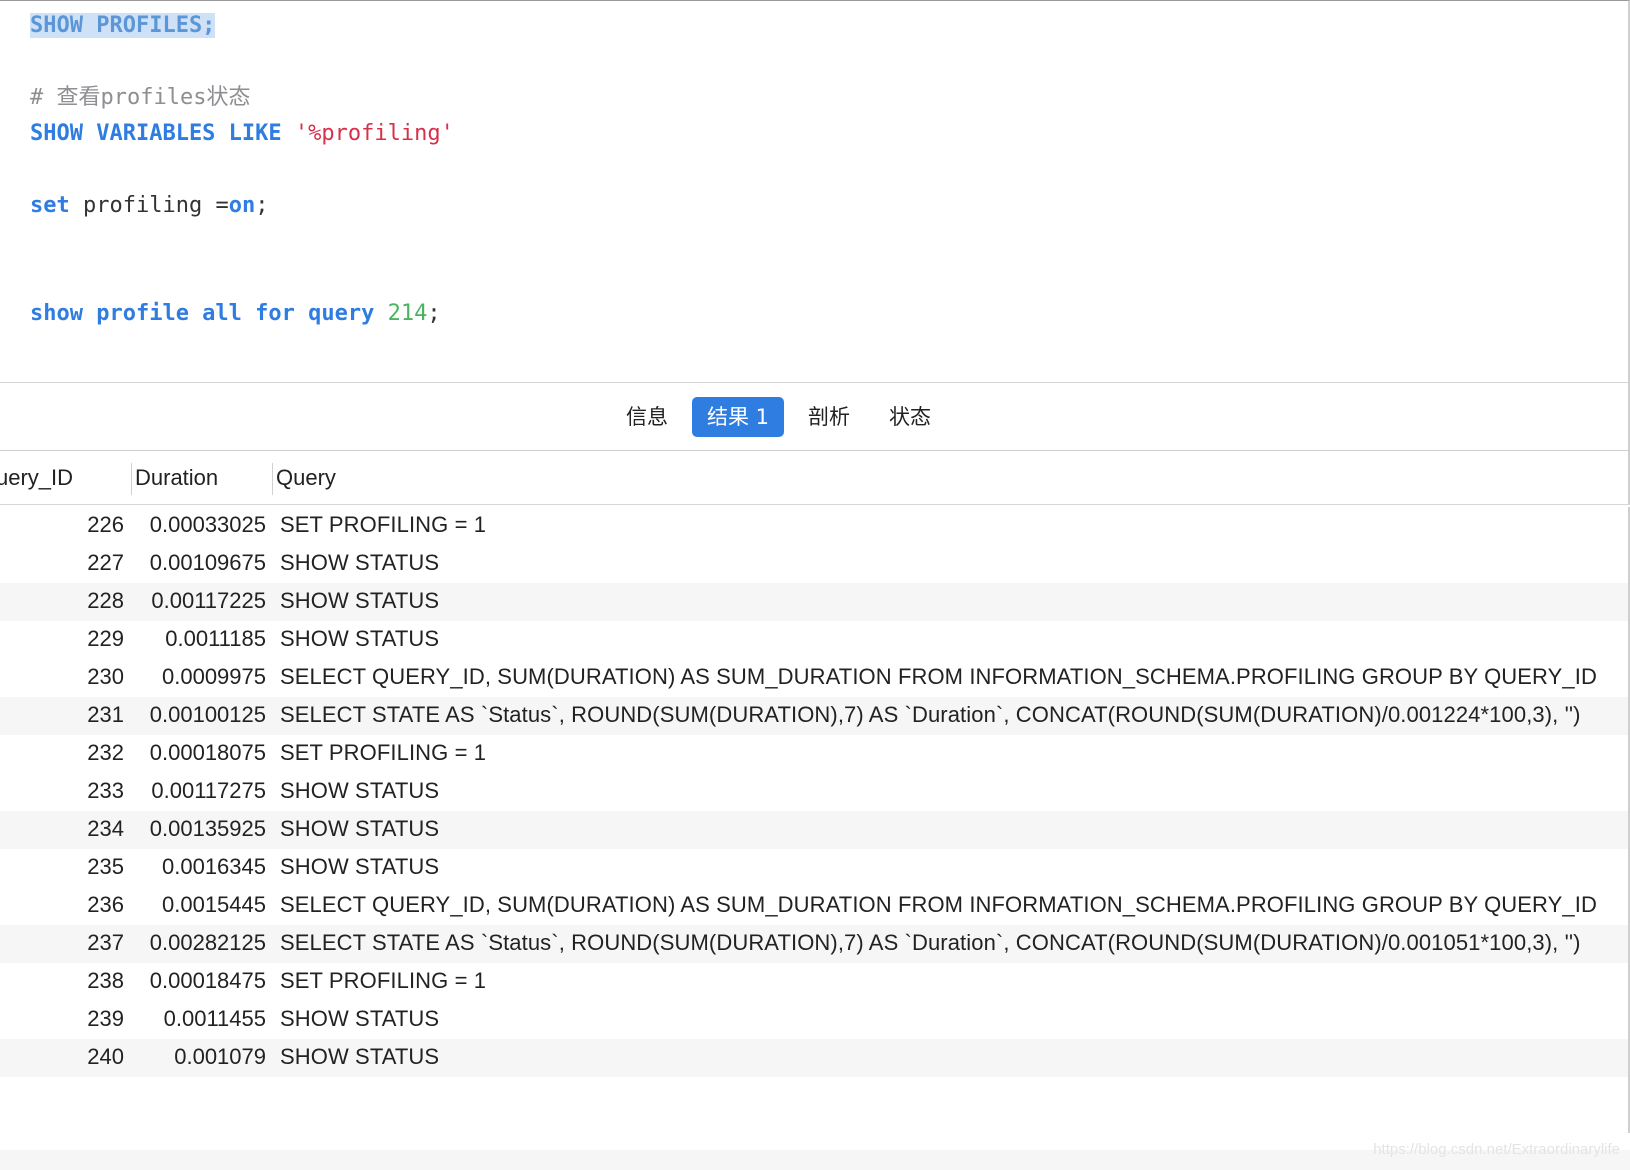  Describe the element at coordinates (62, 563) in the screenshot. I see `cell-query-id: 227` at that location.